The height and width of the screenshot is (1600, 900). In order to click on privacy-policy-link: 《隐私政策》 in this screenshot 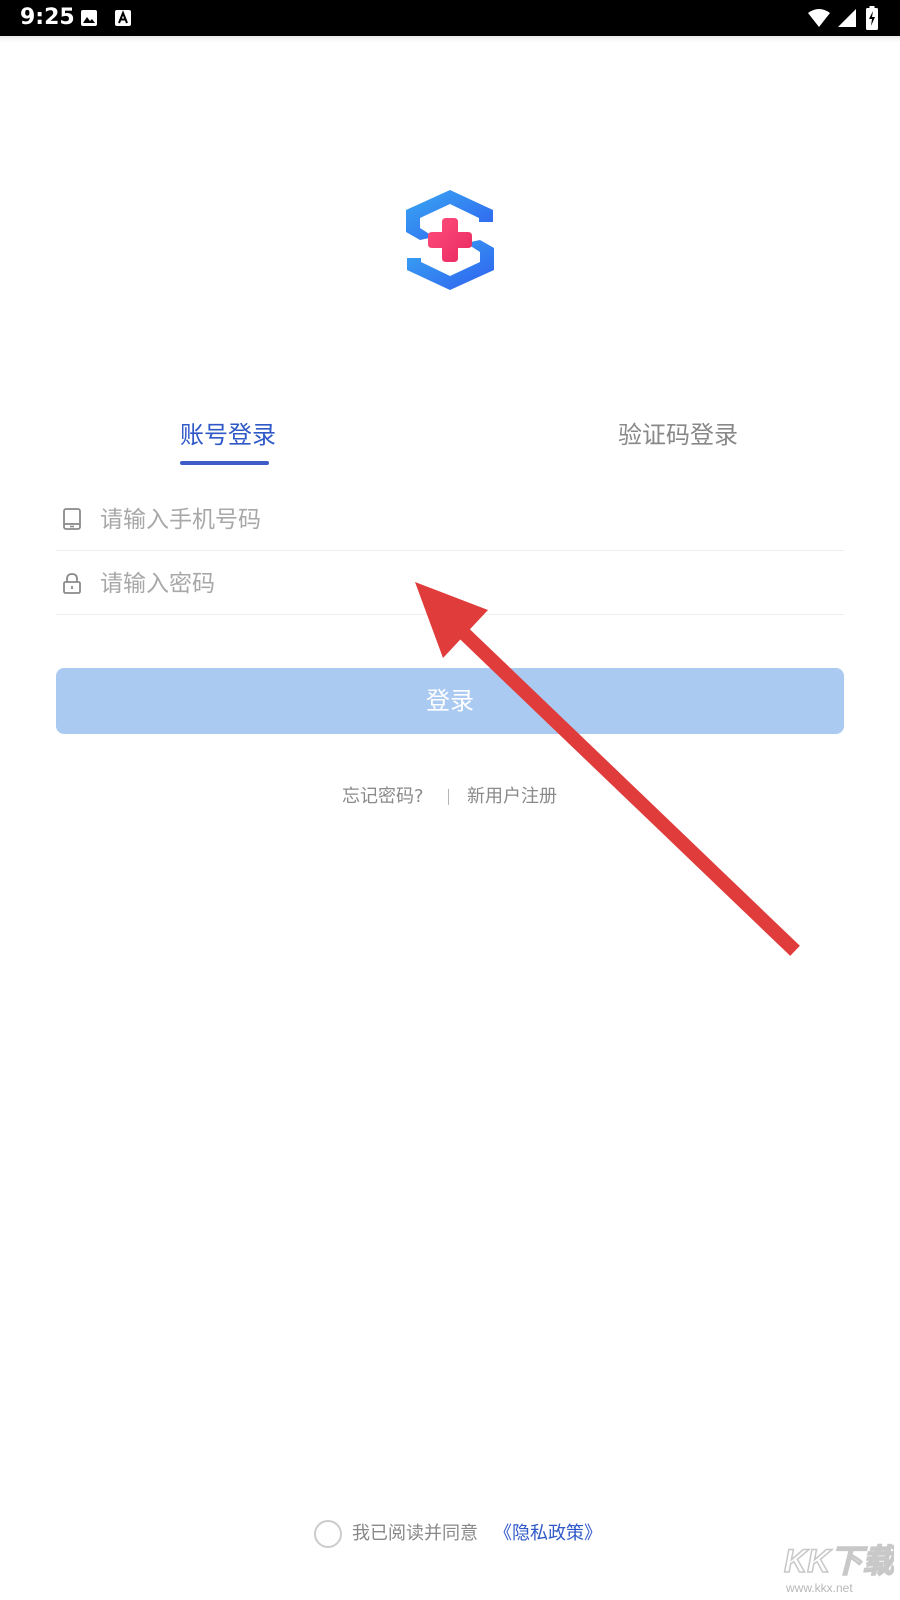, I will do `click(548, 1534)`.